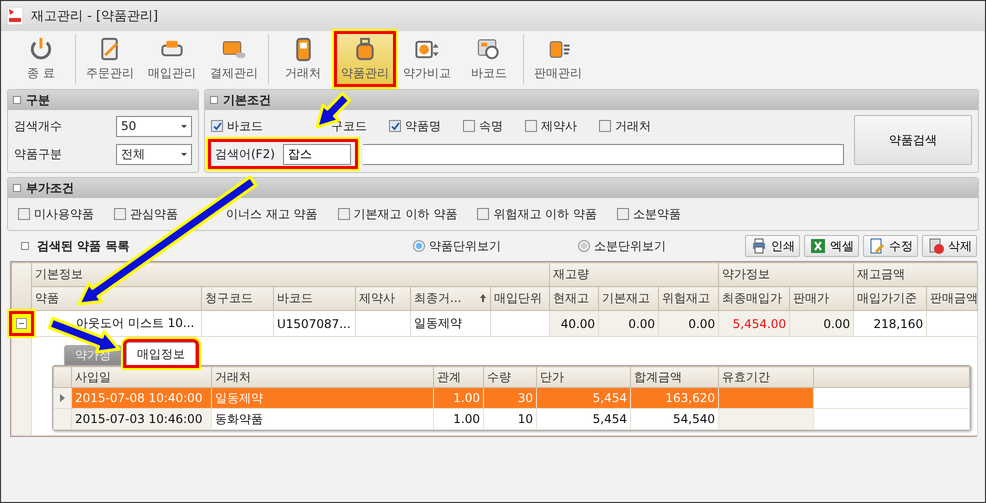 This screenshot has width=986, height=503. What do you see at coordinates (913, 140) in the screenshot?
I see `search-button: 약품검색` at bounding box center [913, 140].